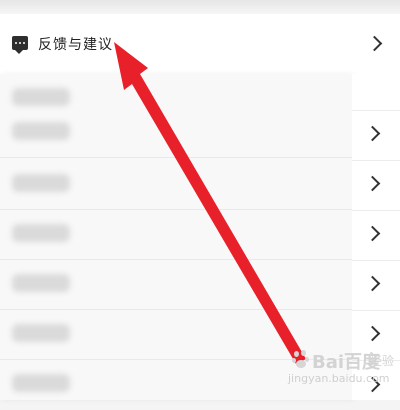 This screenshot has width=400, height=410. Describe the element at coordinates (301, 359) in the screenshot. I see `paw-logo-icon` at that location.